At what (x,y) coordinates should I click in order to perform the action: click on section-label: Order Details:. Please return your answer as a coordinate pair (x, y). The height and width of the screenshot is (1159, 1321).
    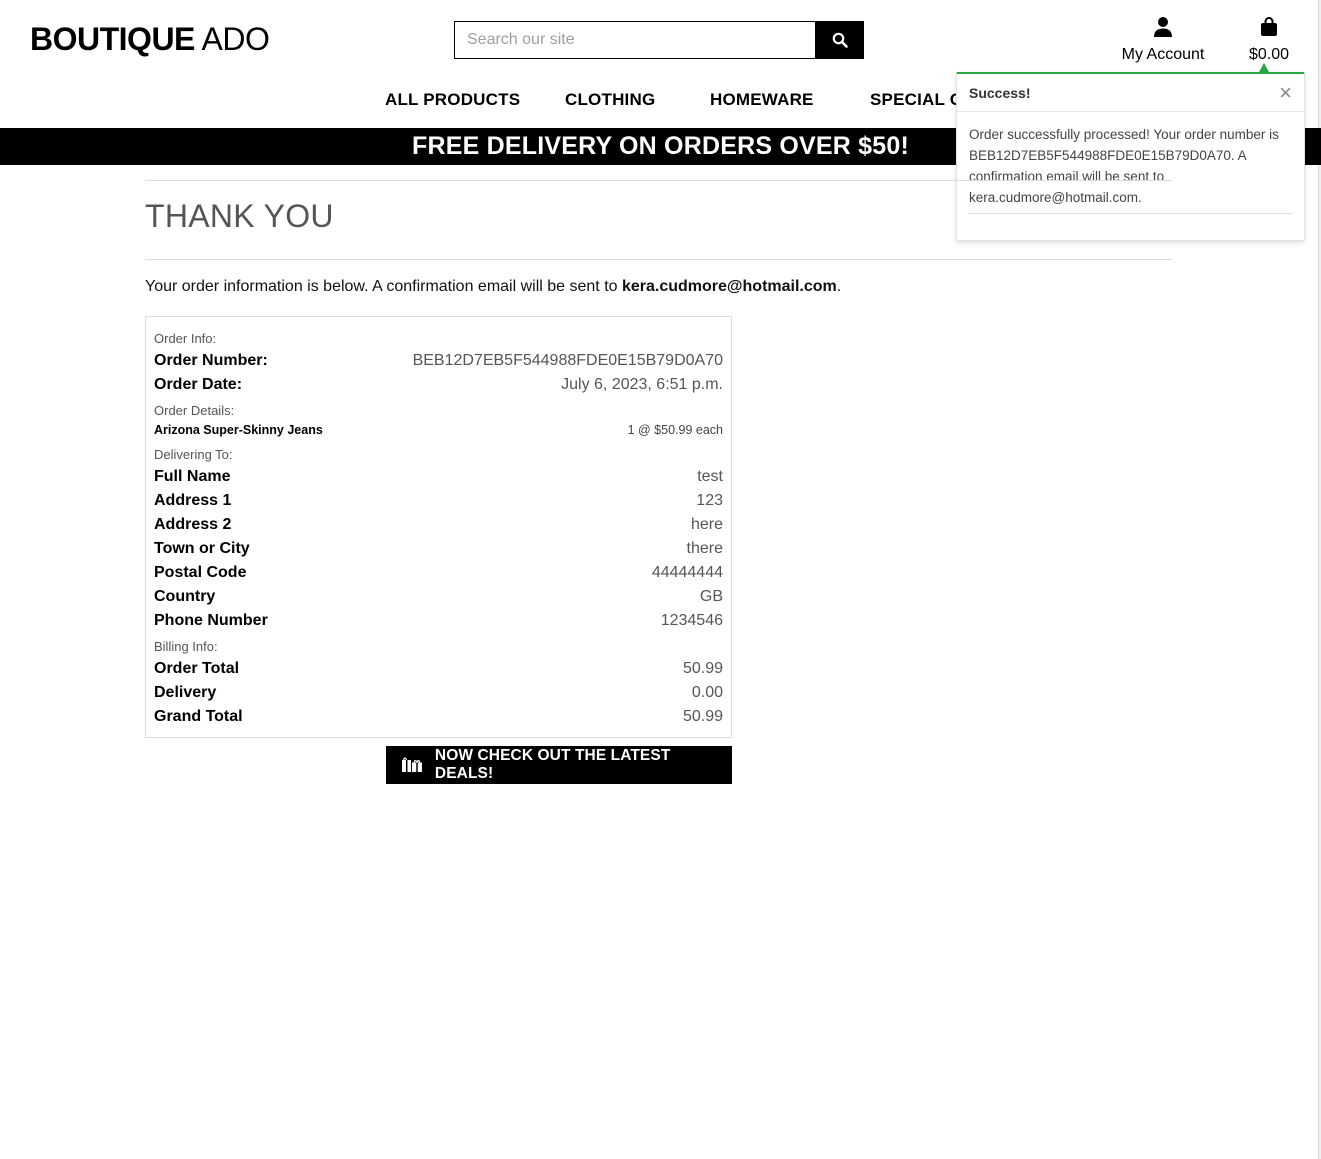
    Looking at the image, I should click on (194, 410).